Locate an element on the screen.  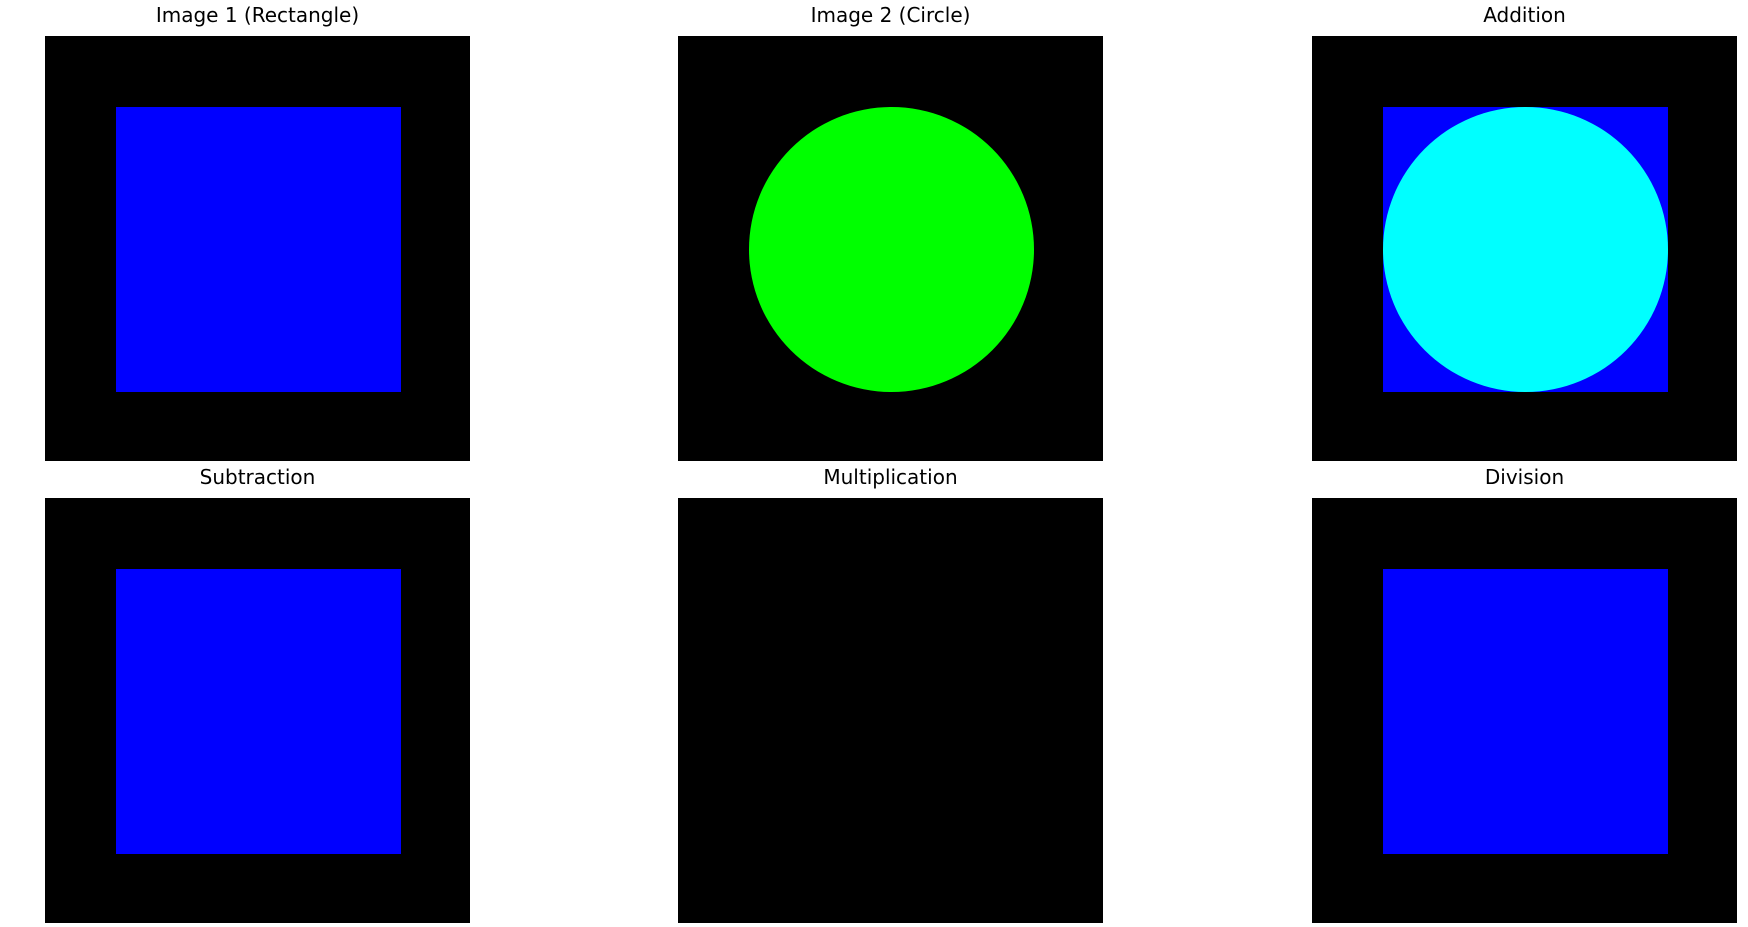
panel-title: Addition is located at coordinates (1524, 15).